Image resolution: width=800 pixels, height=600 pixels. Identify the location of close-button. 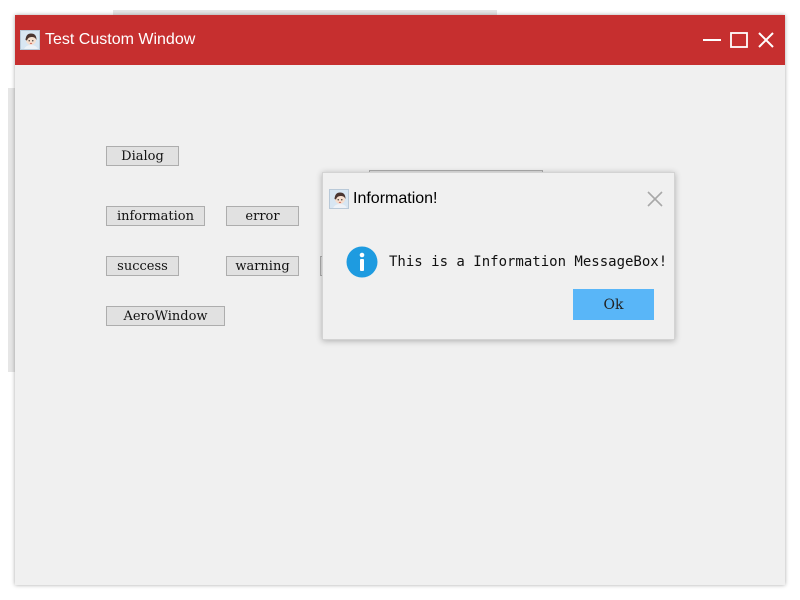
(766, 40).